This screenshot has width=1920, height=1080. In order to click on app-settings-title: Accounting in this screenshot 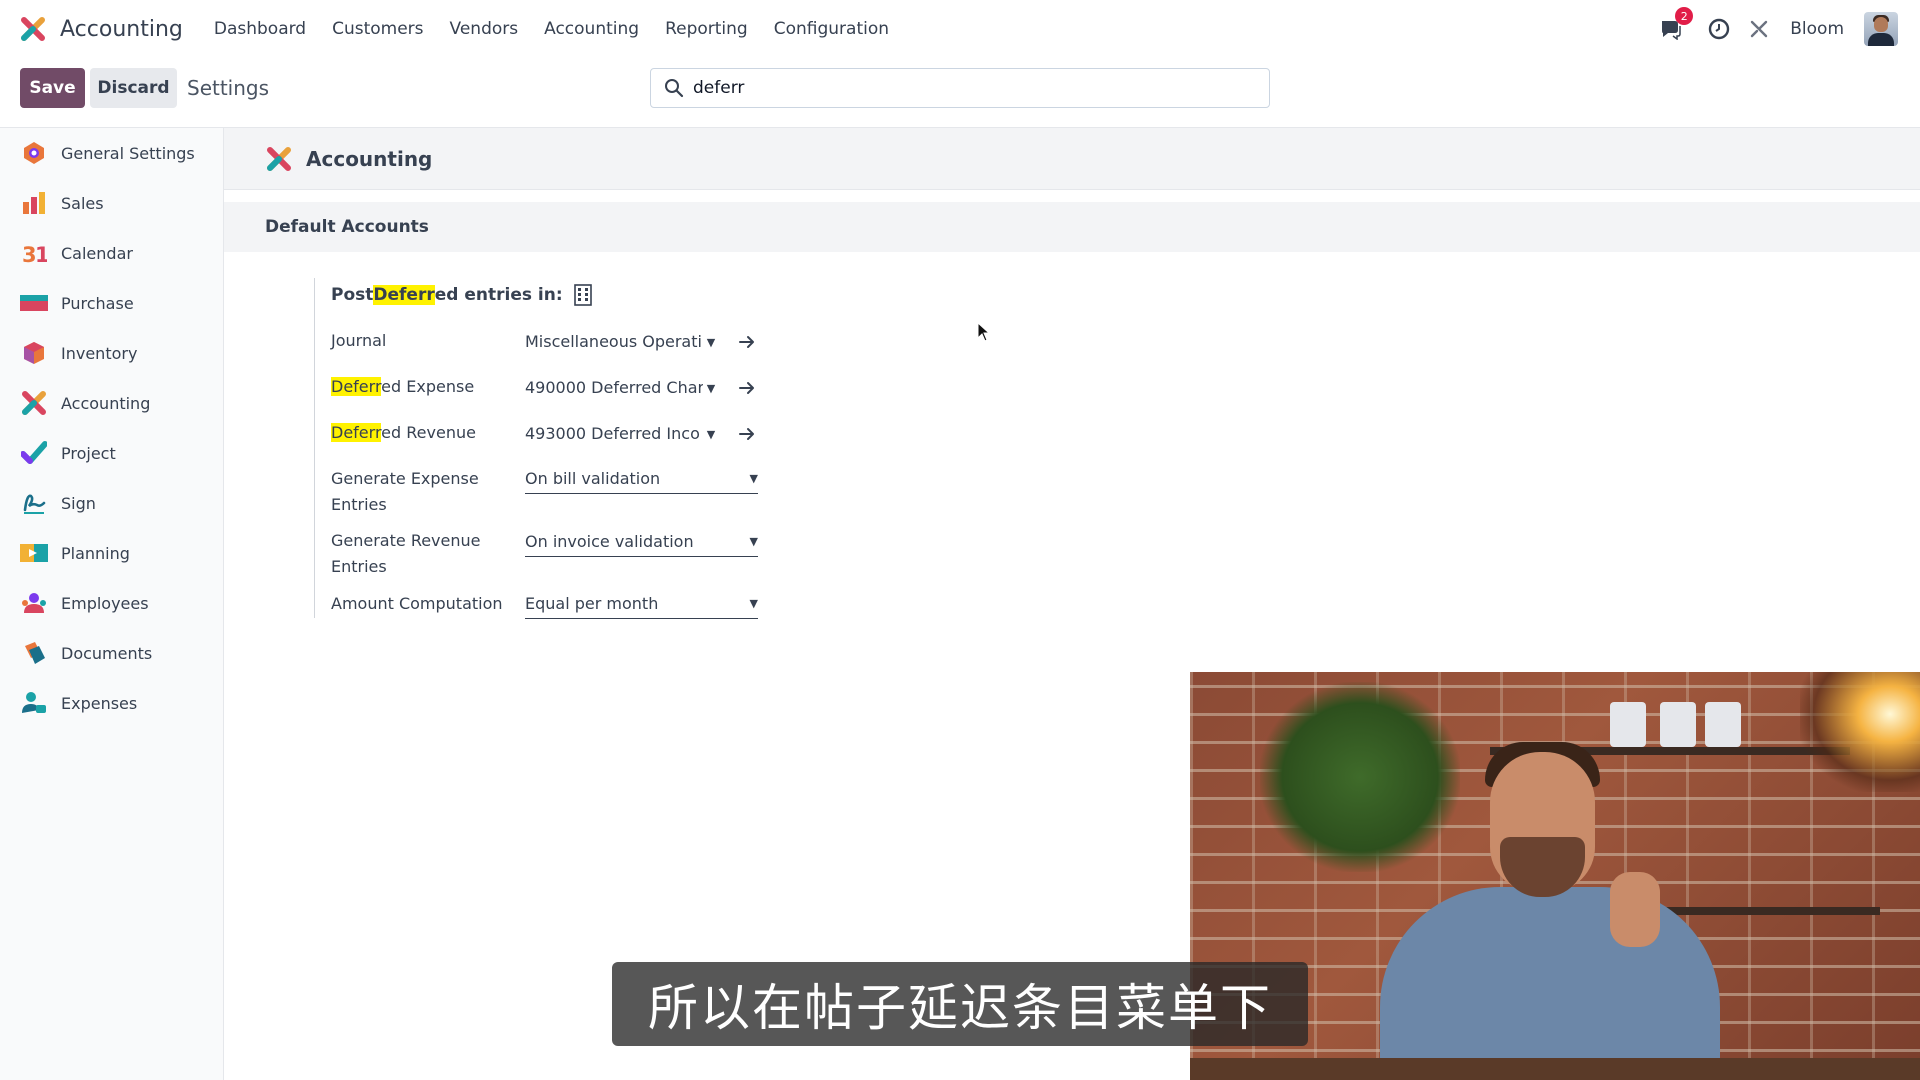, I will do `click(369, 158)`.